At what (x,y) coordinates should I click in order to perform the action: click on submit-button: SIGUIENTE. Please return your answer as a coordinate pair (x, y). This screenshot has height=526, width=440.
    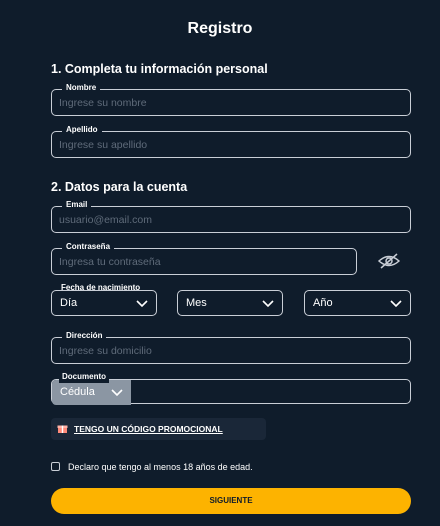
    Looking at the image, I should click on (231, 501).